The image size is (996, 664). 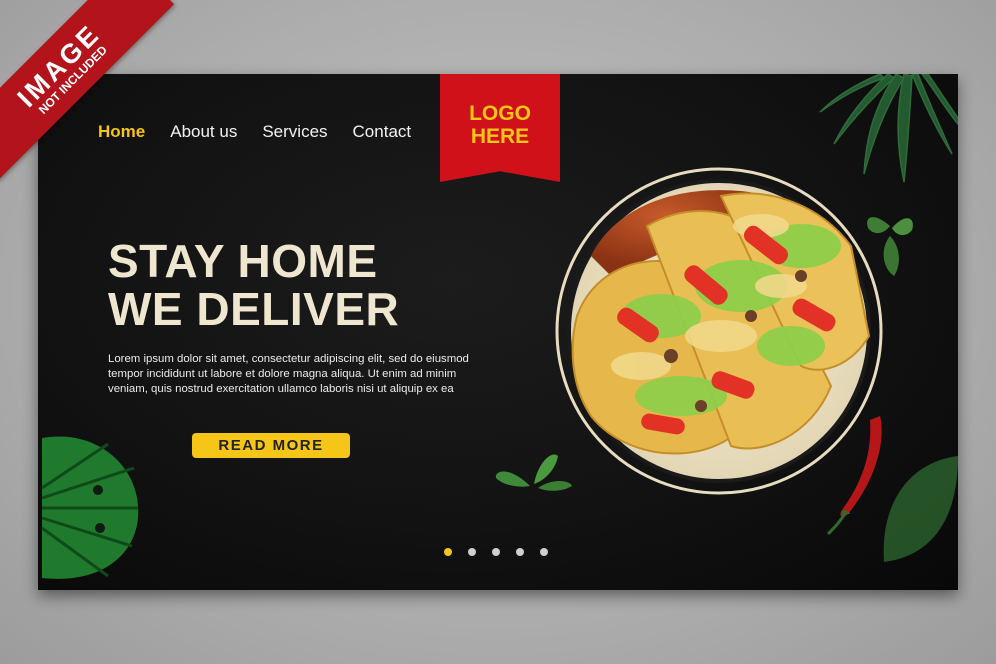 I want to click on carousel-dots, so click(x=496, y=552).